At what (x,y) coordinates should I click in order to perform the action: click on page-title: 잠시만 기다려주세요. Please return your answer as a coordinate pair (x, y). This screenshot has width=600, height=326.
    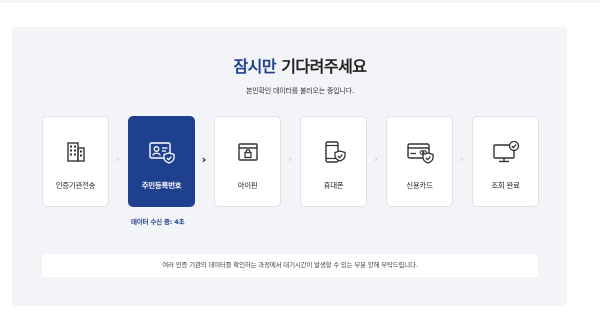
    Looking at the image, I should click on (300, 65).